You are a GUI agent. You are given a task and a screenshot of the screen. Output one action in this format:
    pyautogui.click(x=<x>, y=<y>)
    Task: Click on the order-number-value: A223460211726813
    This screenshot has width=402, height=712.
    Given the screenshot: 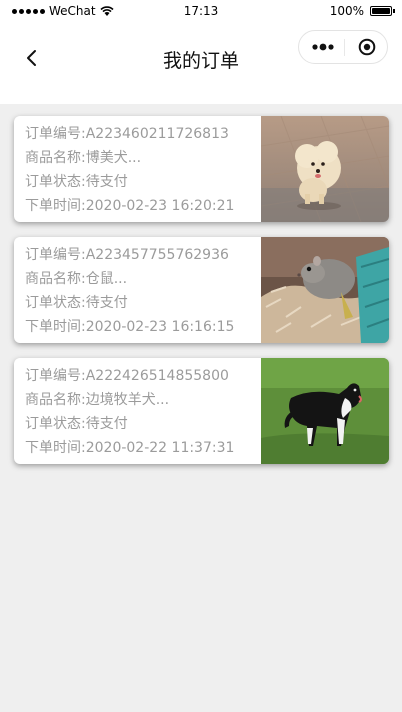 What is the action you would take?
    pyautogui.click(x=157, y=134)
    